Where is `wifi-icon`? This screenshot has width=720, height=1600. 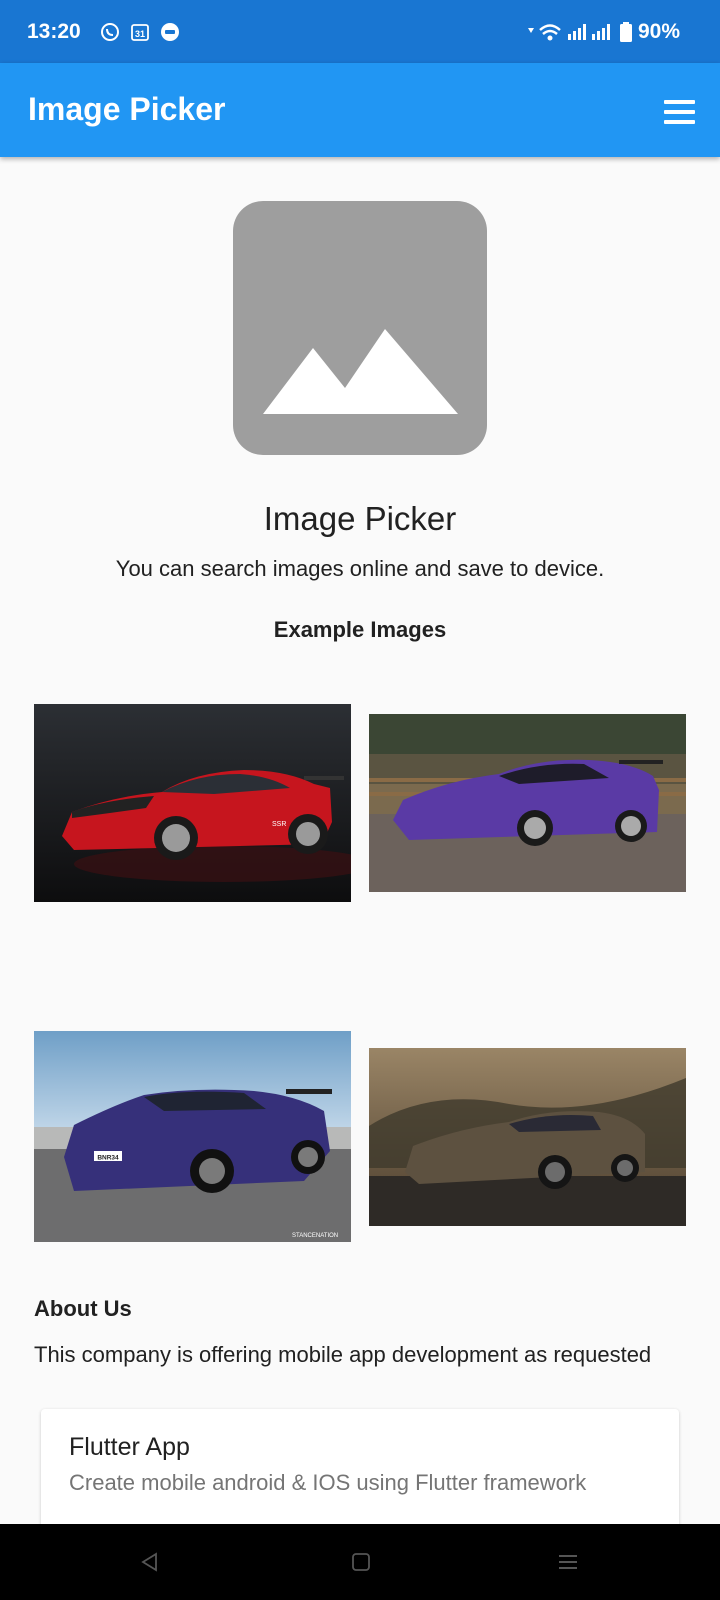
wifi-icon is located at coordinates (544, 32).